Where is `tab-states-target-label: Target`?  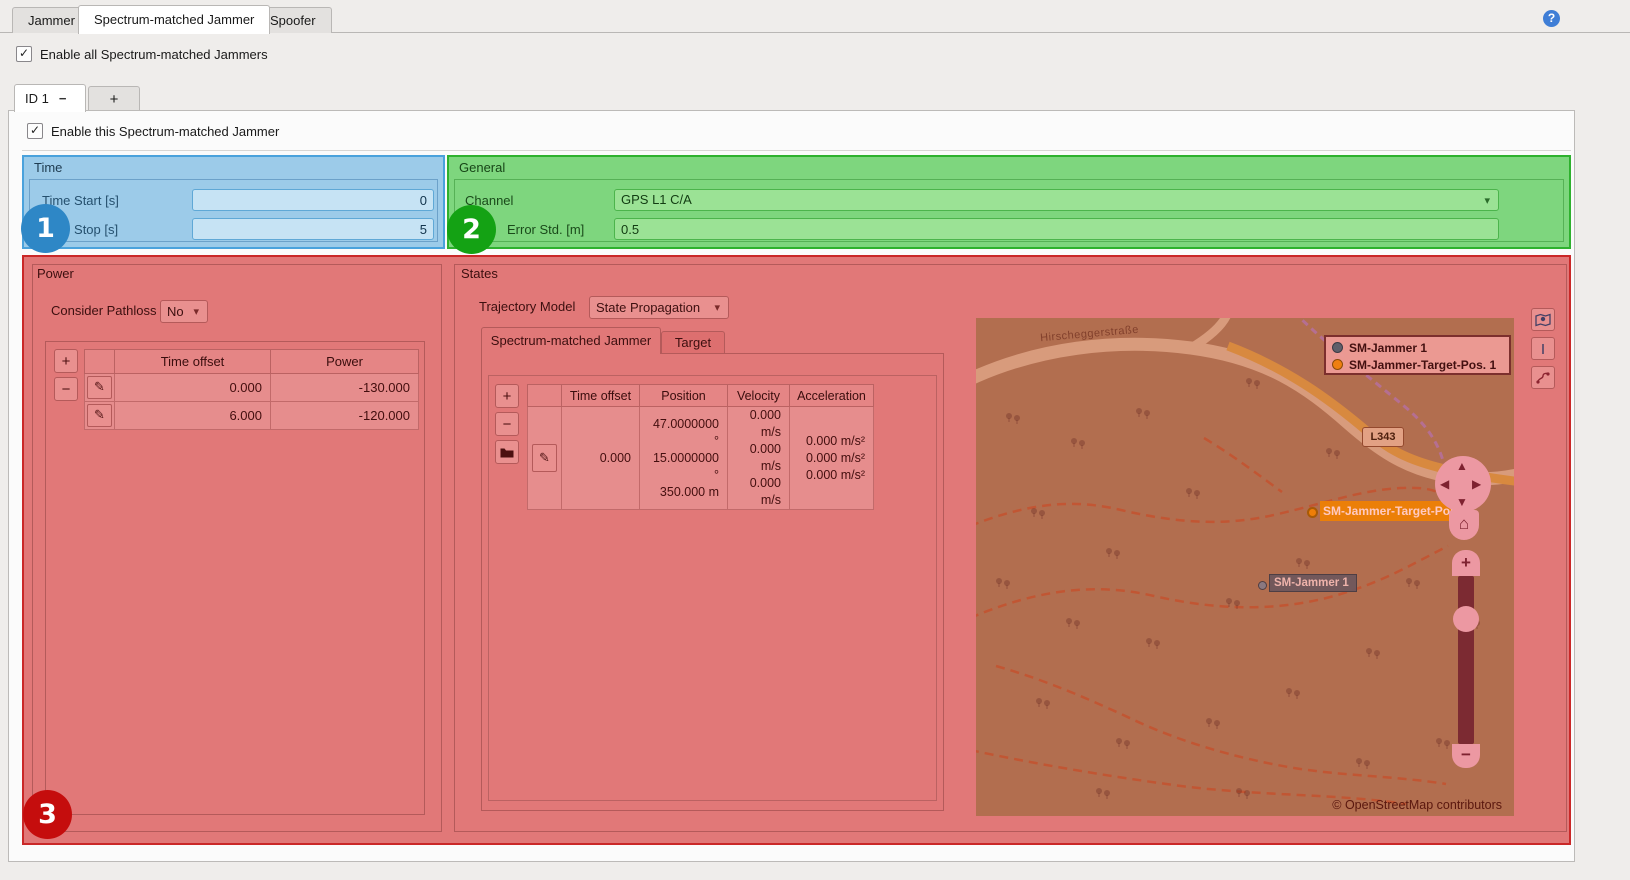 tab-states-target-label: Target is located at coordinates (693, 342).